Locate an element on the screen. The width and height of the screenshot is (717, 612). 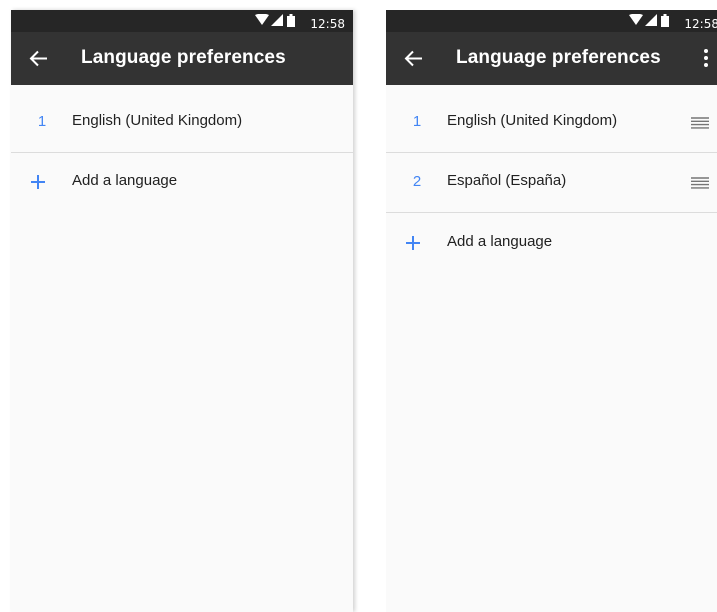
language-label: Español (España) is located at coordinates (507, 180).